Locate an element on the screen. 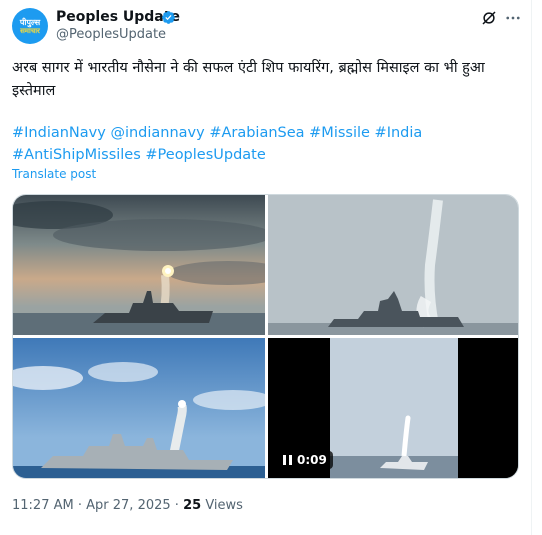  author-handle: @PeoplesUpdate is located at coordinates (111, 35).